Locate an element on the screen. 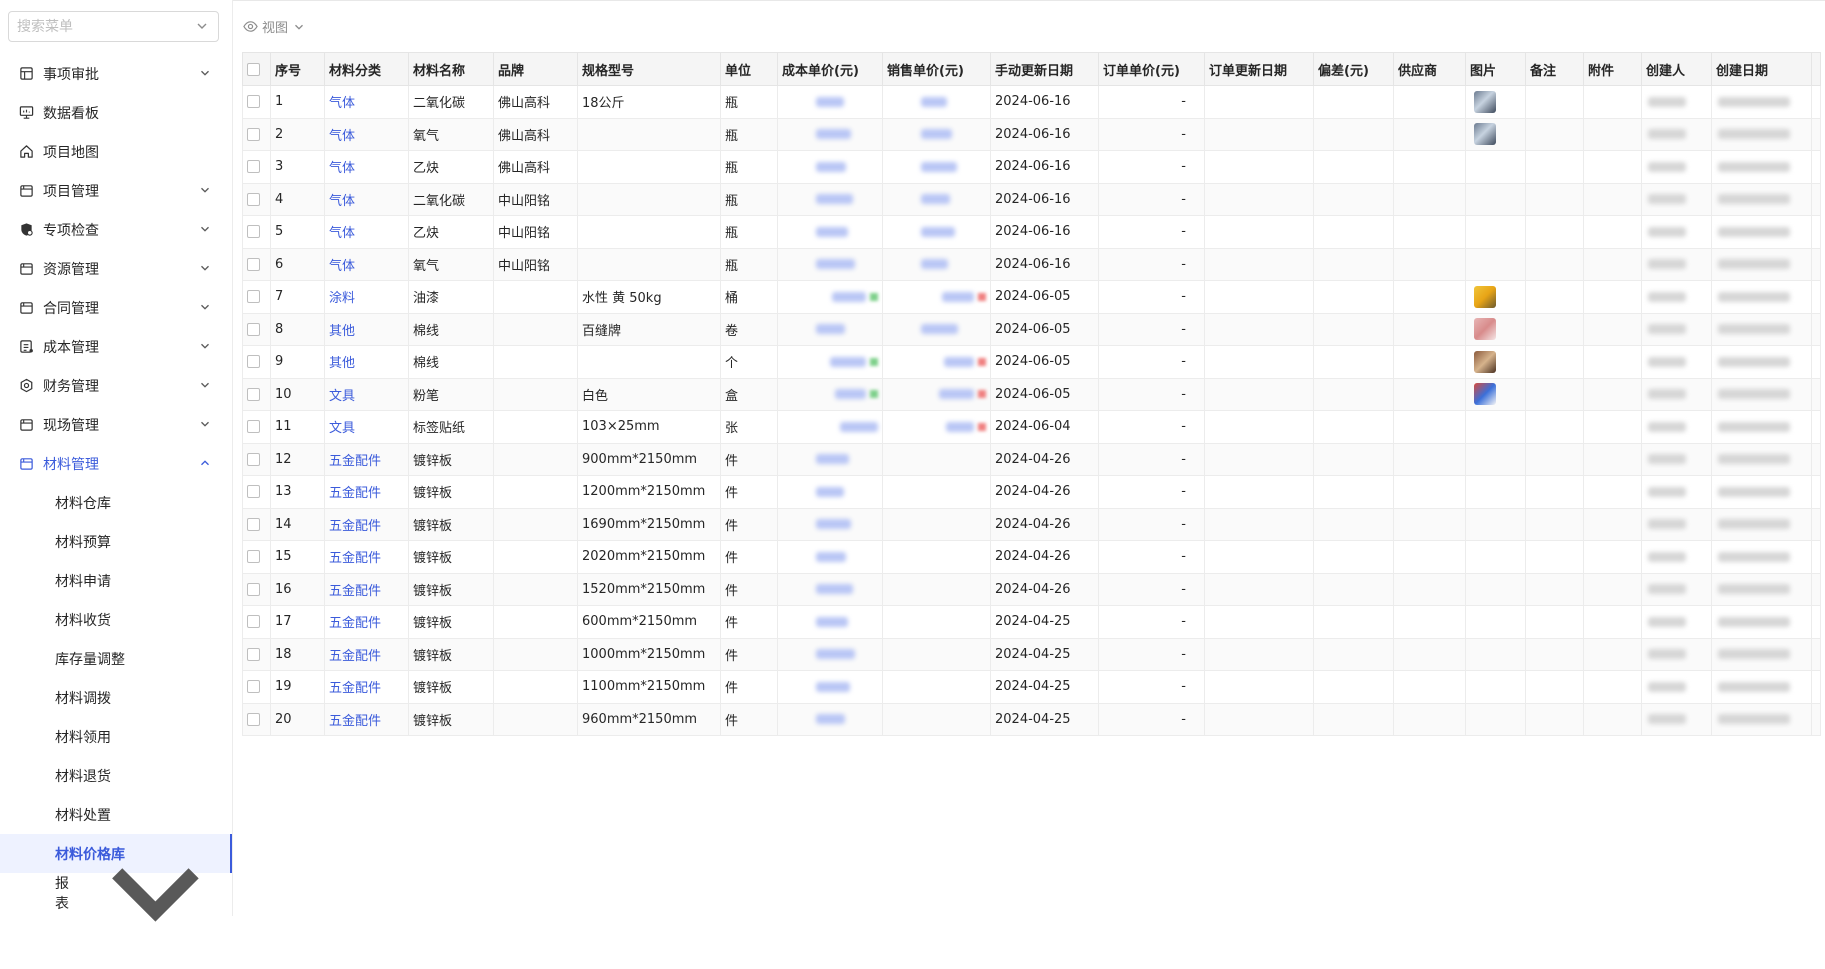  table-row: 9 其他 棉线 个 2024-06-05- is located at coordinates (1031, 362).